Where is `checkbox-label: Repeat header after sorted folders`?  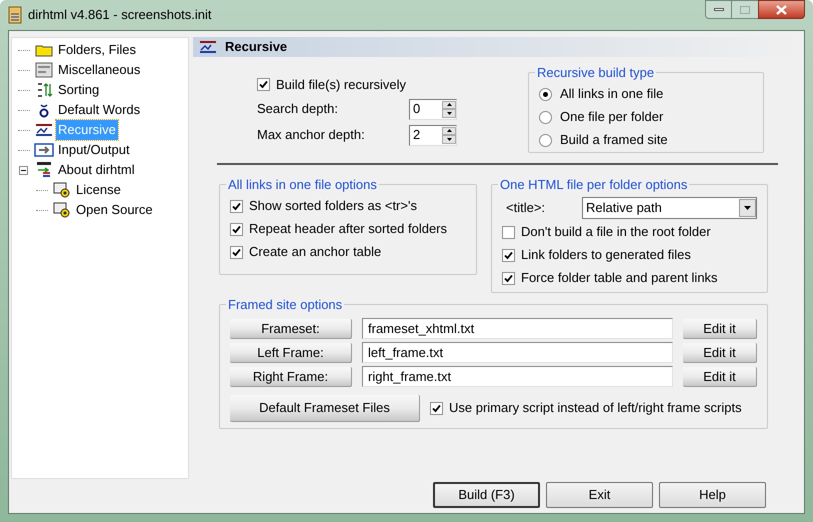 checkbox-label: Repeat header after sorted folders is located at coordinates (348, 229).